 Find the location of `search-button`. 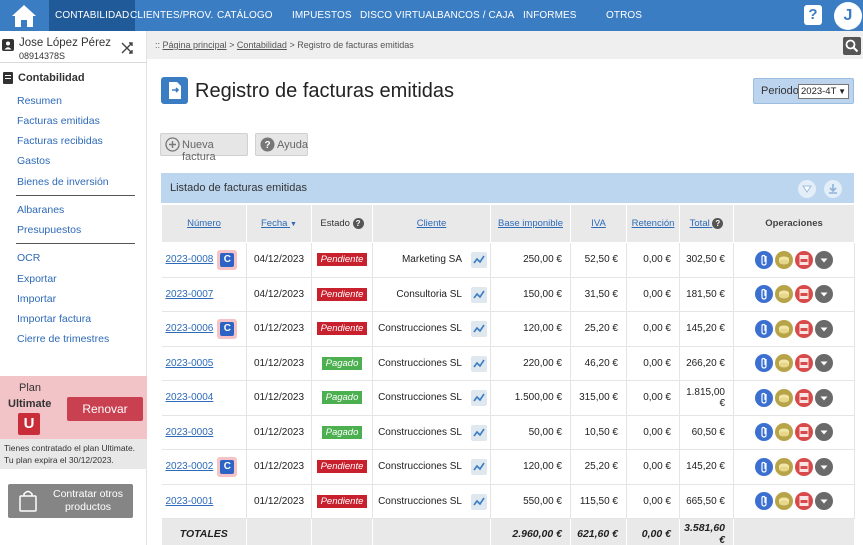

search-button is located at coordinates (852, 46).